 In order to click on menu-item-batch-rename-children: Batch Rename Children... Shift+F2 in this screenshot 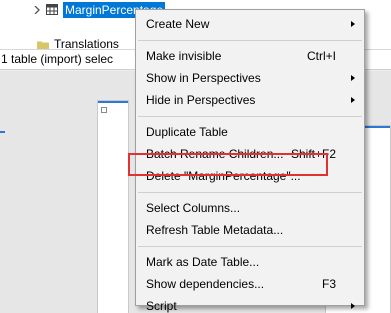, I will do `click(250, 154)`.